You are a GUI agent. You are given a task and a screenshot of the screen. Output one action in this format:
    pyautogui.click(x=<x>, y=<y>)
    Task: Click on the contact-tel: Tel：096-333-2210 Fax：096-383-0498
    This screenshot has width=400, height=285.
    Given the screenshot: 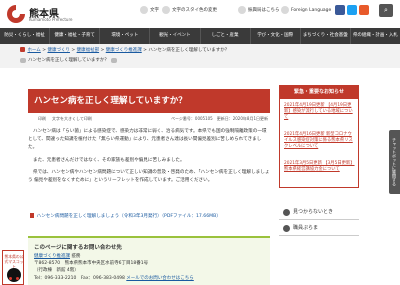 What is the action you would take?
    pyautogui.click(x=79, y=278)
    